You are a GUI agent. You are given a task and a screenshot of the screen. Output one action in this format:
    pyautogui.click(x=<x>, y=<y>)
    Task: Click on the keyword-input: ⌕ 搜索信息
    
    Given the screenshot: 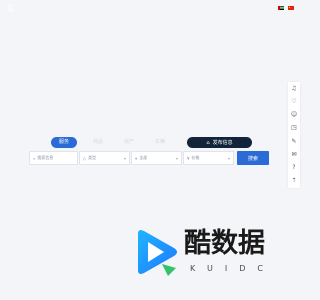 What is the action you would take?
    pyautogui.click(x=53, y=158)
    